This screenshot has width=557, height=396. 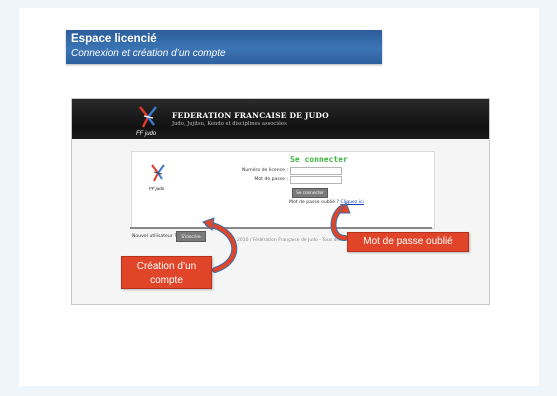 I want to click on callout-arrows, so click(x=276, y=237).